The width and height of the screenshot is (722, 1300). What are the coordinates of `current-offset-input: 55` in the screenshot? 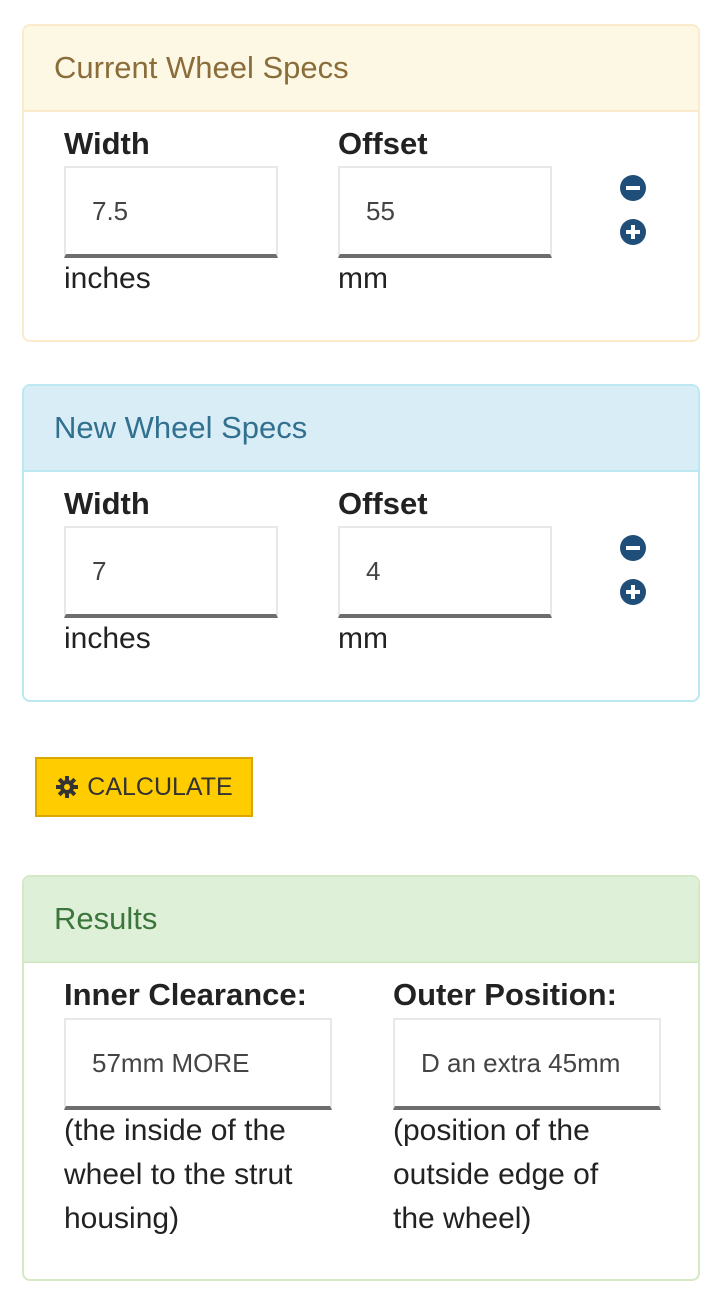 It's located at (445, 212).